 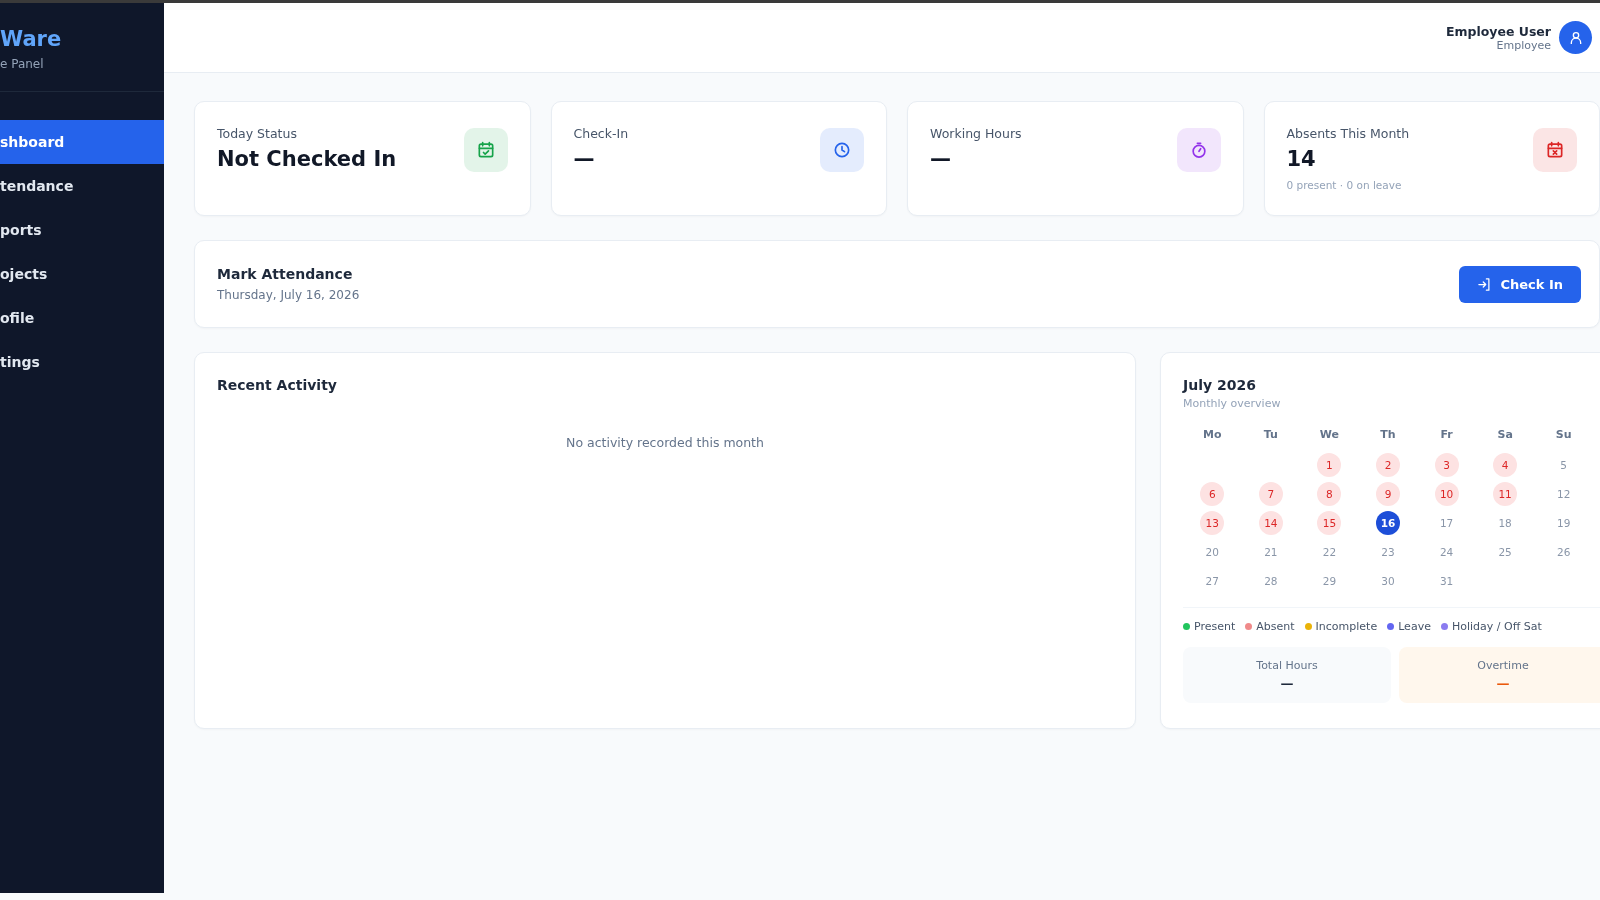 What do you see at coordinates (601, 133) in the screenshot?
I see `stat-label: Check-In` at bounding box center [601, 133].